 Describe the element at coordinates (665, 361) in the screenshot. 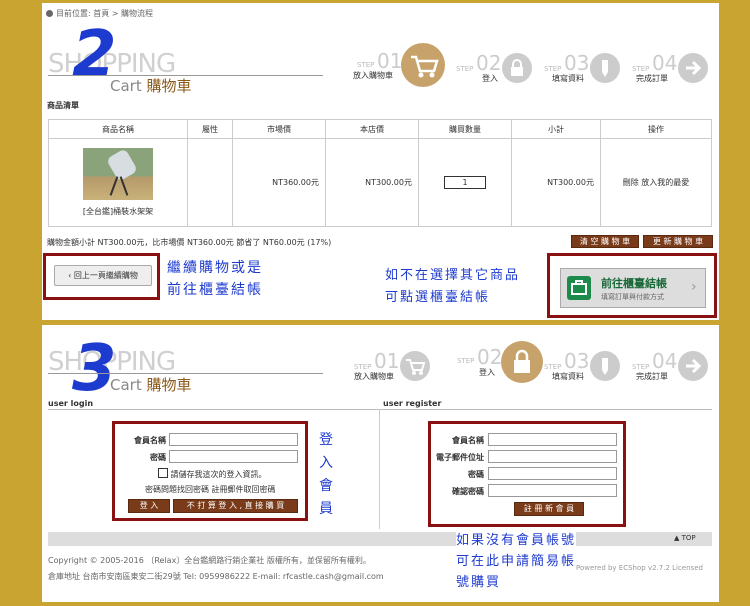

I see `step-number: 04` at that location.